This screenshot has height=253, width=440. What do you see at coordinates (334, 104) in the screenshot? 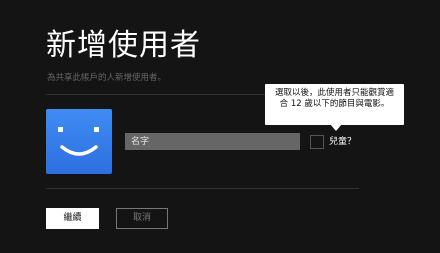
I see `kids-tooltip: 選取以後，此使用者只能觀賞適合 12 歲以下的節目與電影。` at bounding box center [334, 104].